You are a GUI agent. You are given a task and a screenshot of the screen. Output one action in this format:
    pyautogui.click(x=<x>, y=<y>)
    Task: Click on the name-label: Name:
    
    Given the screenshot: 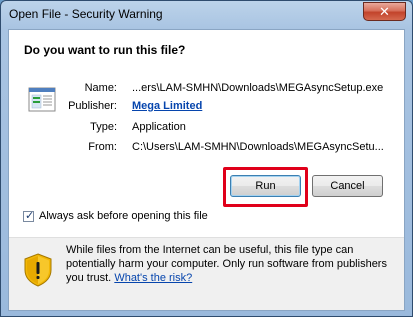 What is the action you would take?
    pyautogui.click(x=100, y=88)
    